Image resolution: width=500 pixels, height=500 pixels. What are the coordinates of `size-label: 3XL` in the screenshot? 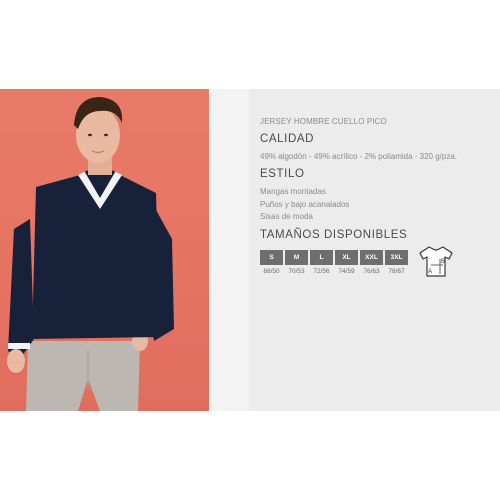 It's located at (396, 257).